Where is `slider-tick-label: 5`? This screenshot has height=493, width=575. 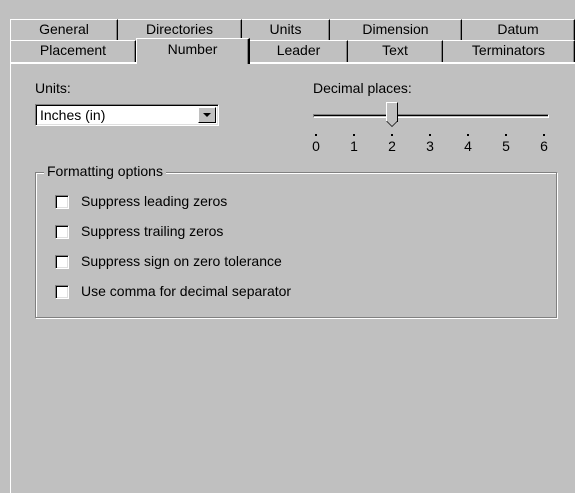 slider-tick-label: 5 is located at coordinates (506, 146).